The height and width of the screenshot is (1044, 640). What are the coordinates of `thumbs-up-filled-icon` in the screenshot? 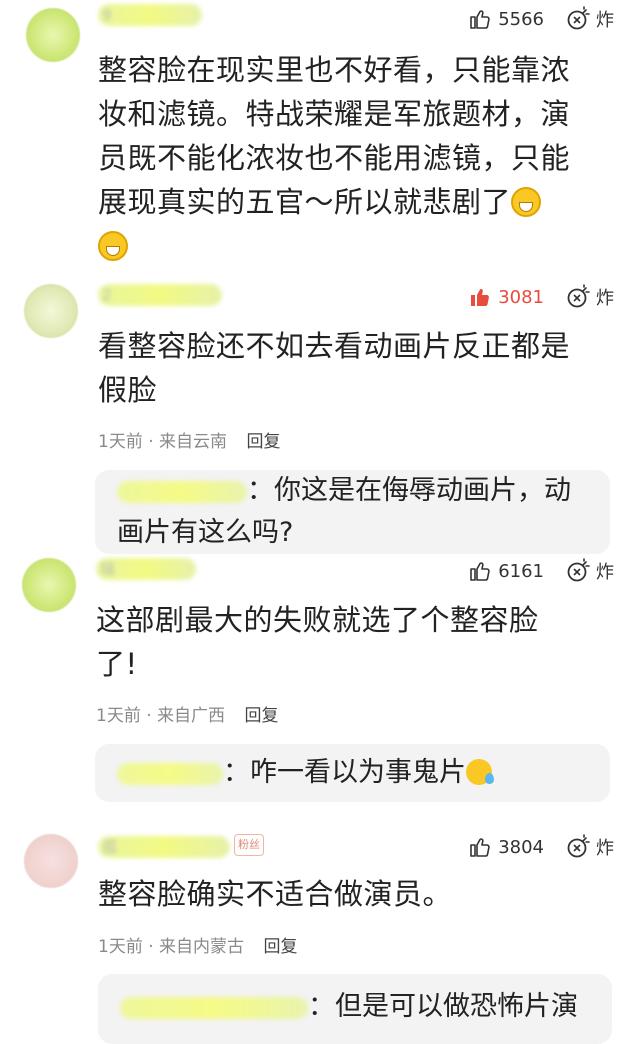 It's located at (480, 297).